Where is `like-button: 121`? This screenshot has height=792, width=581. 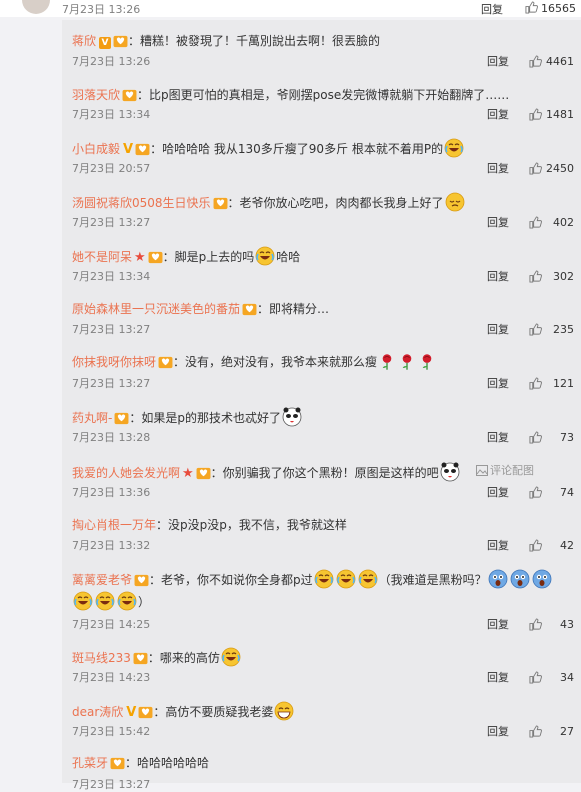 like-button: 121 is located at coordinates (551, 384).